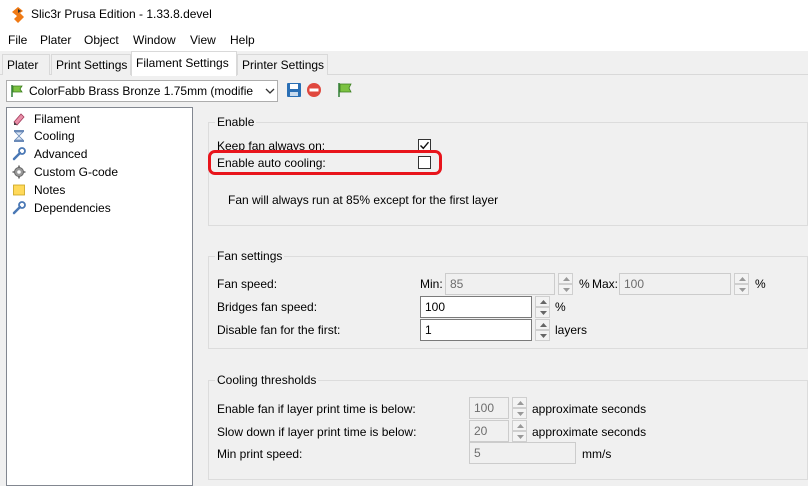 This screenshot has width=808, height=486. What do you see at coordinates (584, 284) in the screenshot?
I see `min-unit: %` at bounding box center [584, 284].